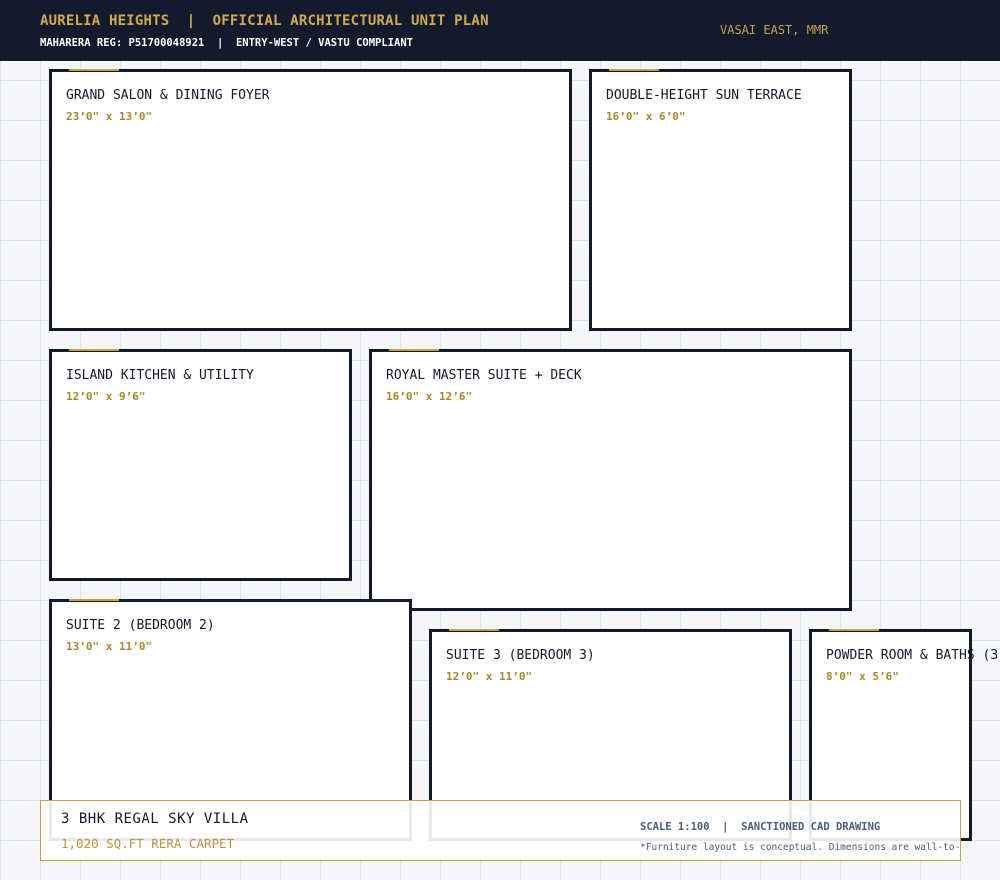  Describe the element at coordinates (200, 465) in the screenshot. I see `room-kitchen: ISLAND KITCHEN & UTILITY 12’0" x 9’6"` at that location.